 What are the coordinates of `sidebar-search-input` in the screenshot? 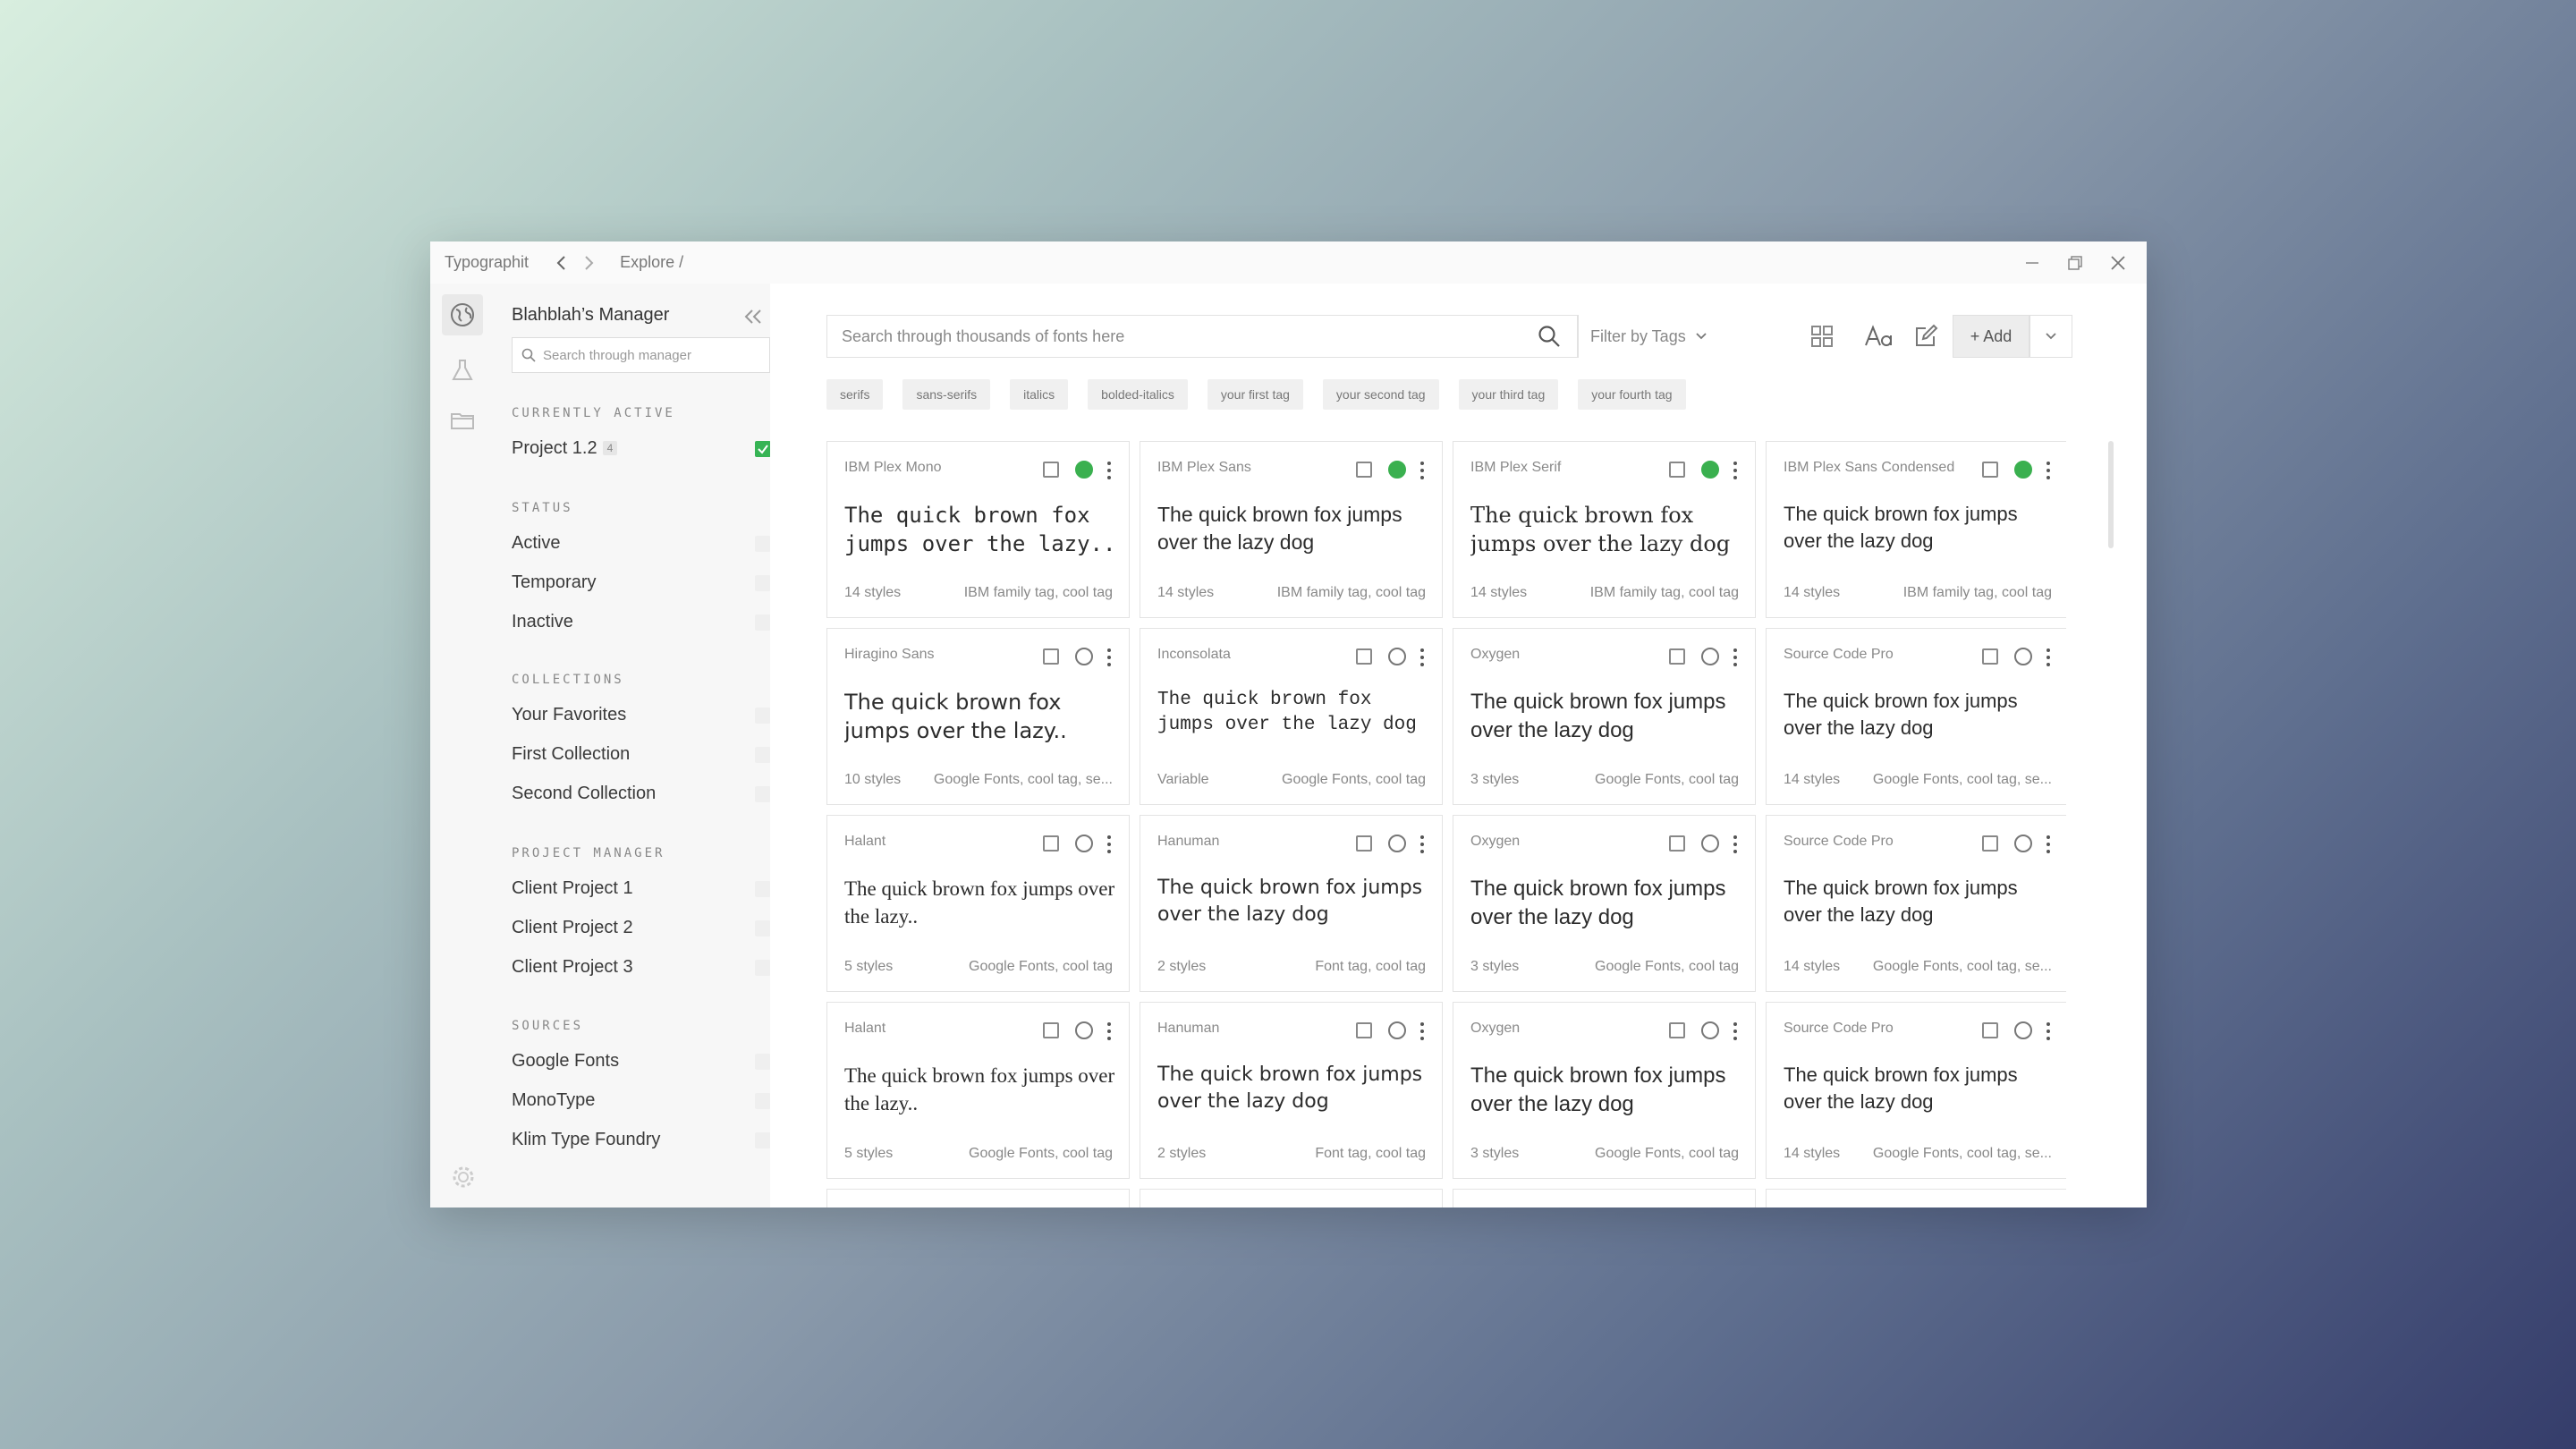 It's located at (655, 355).